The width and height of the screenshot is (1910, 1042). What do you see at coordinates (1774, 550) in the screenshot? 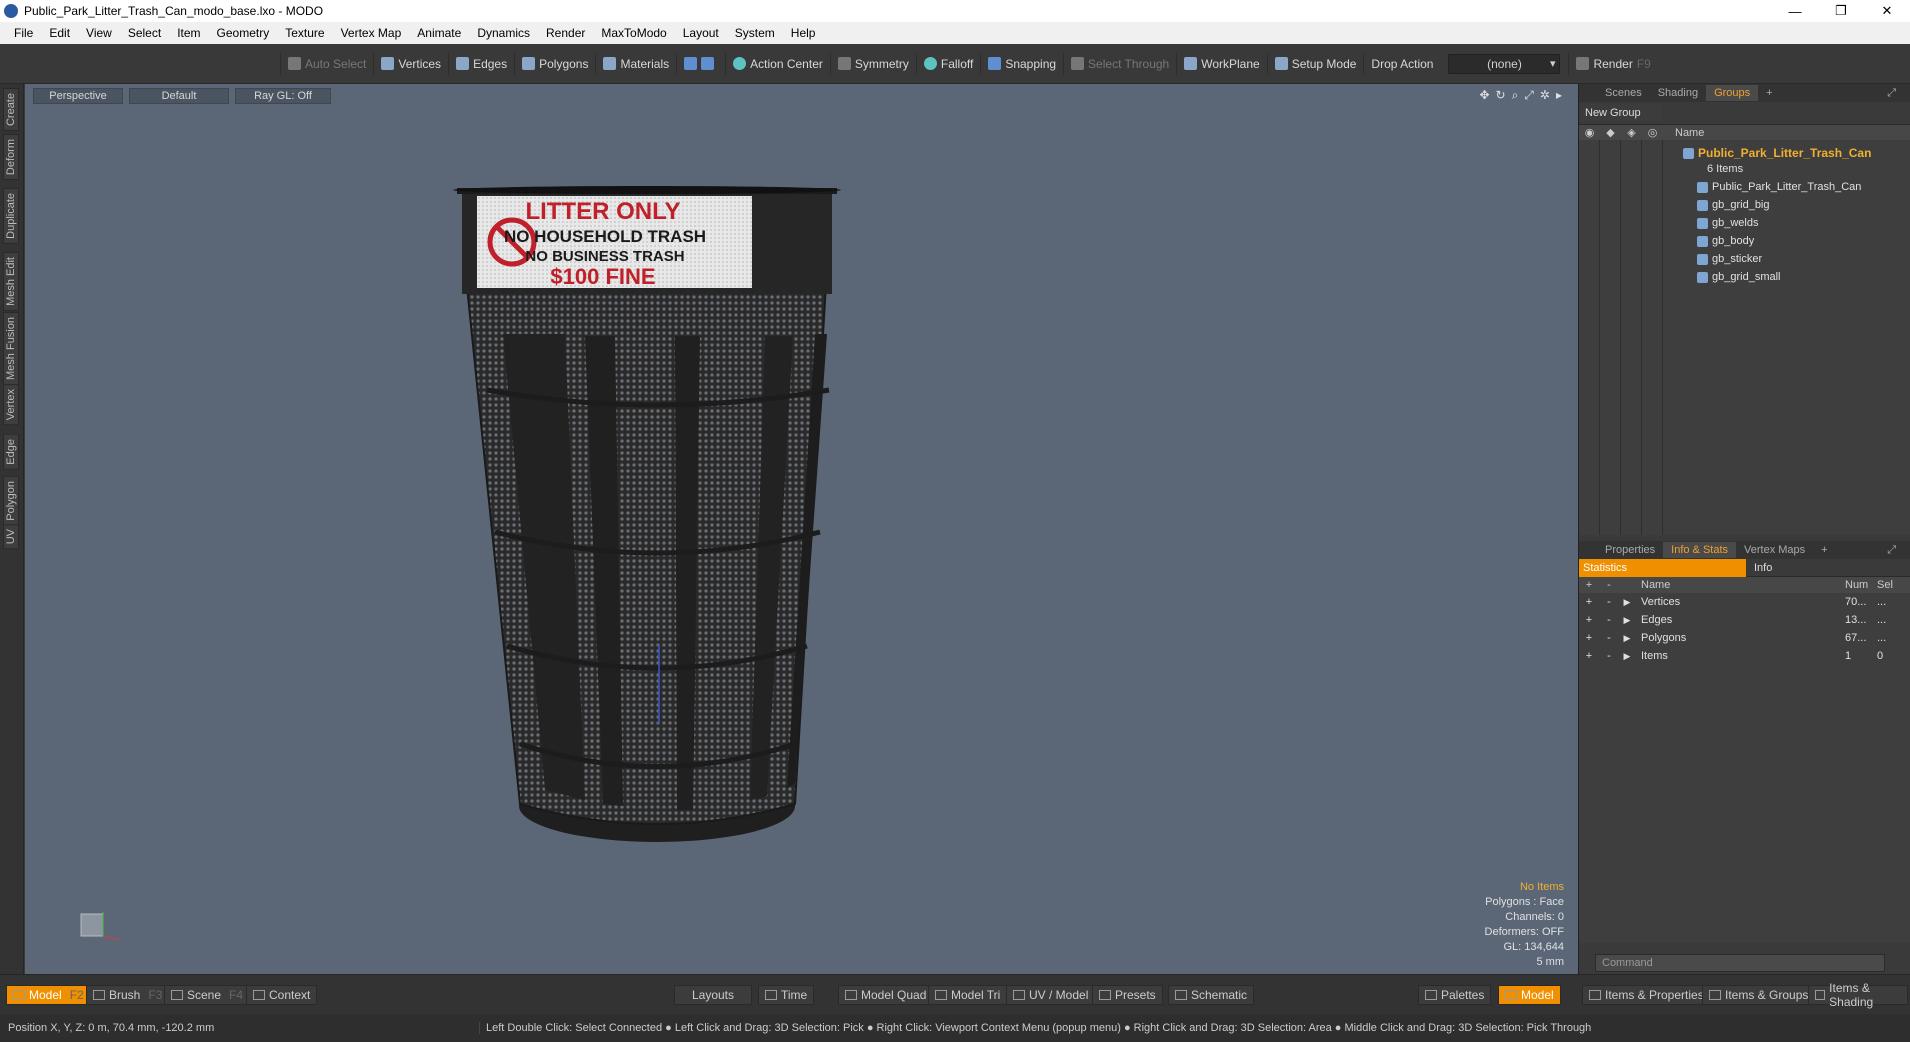
I see `tab-vertex-maps: Vertex Maps` at bounding box center [1774, 550].